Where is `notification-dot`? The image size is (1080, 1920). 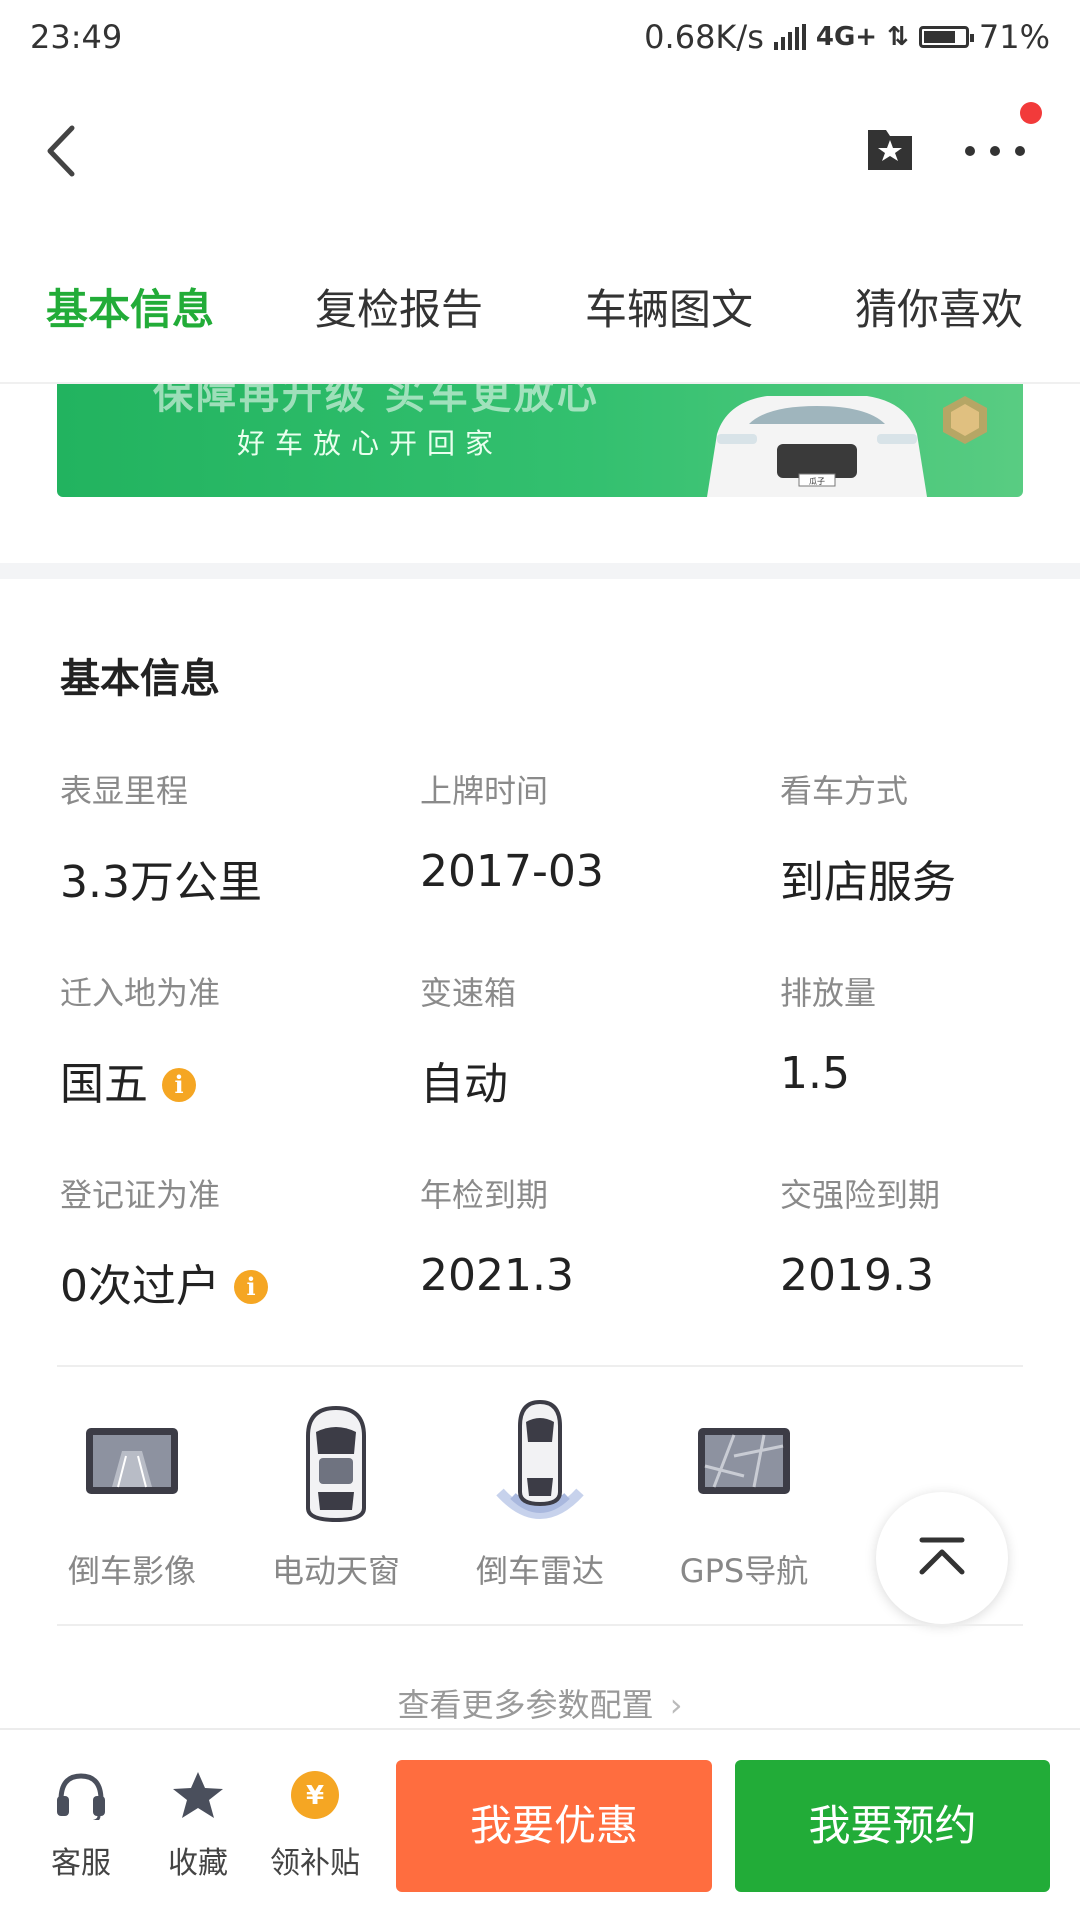
notification-dot is located at coordinates (1031, 113).